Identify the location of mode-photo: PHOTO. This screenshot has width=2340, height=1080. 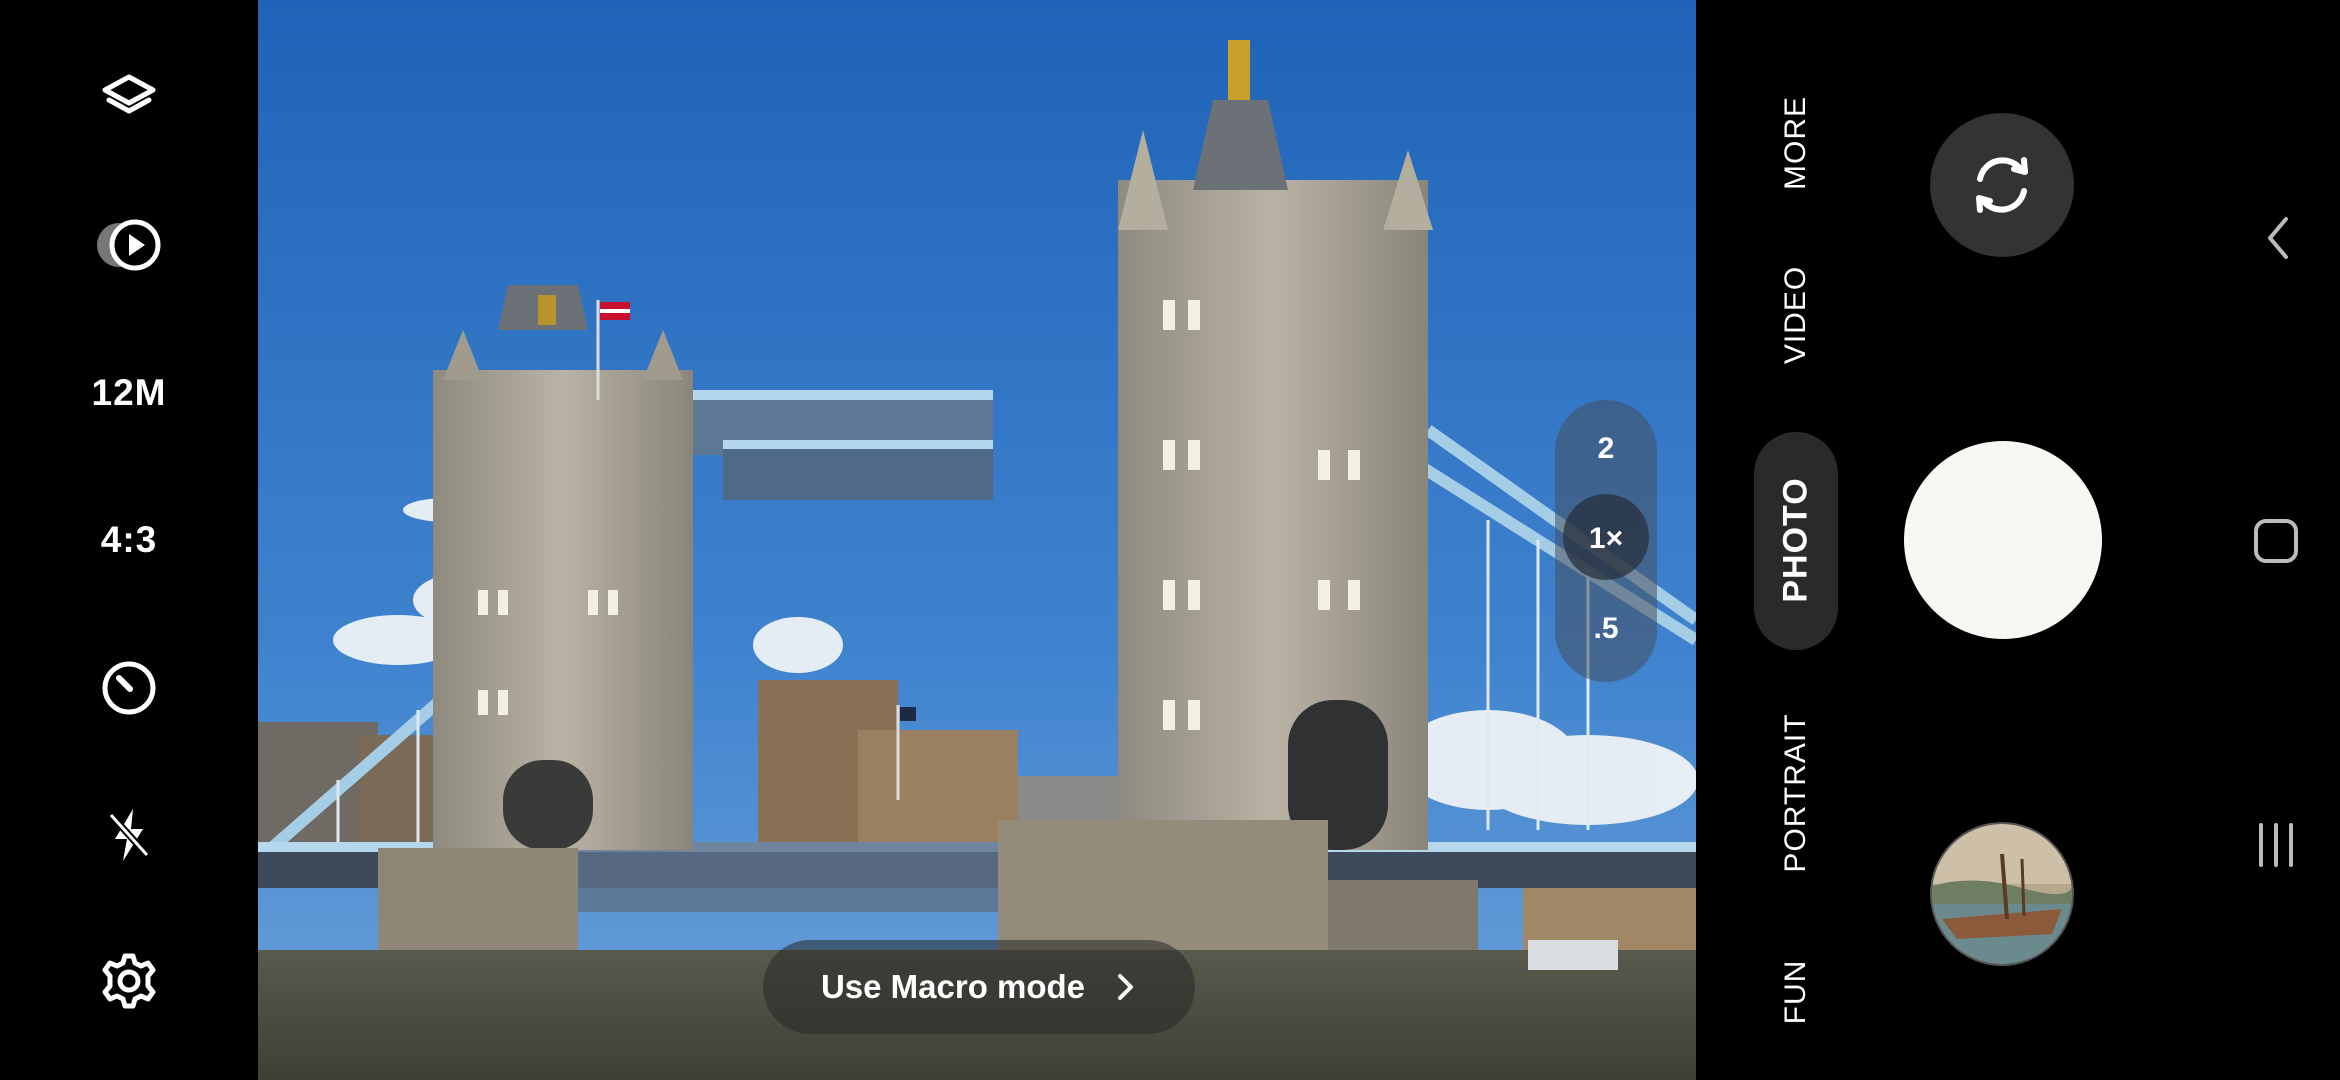
(1796, 539).